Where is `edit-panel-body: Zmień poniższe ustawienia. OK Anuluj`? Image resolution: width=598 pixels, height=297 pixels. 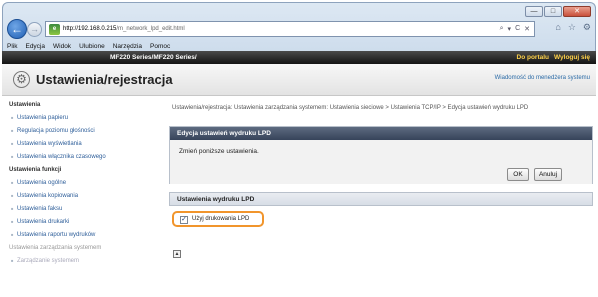 edit-panel-body: Zmień poniższe ustawienia. OK Anuluj is located at coordinates (381, 162).